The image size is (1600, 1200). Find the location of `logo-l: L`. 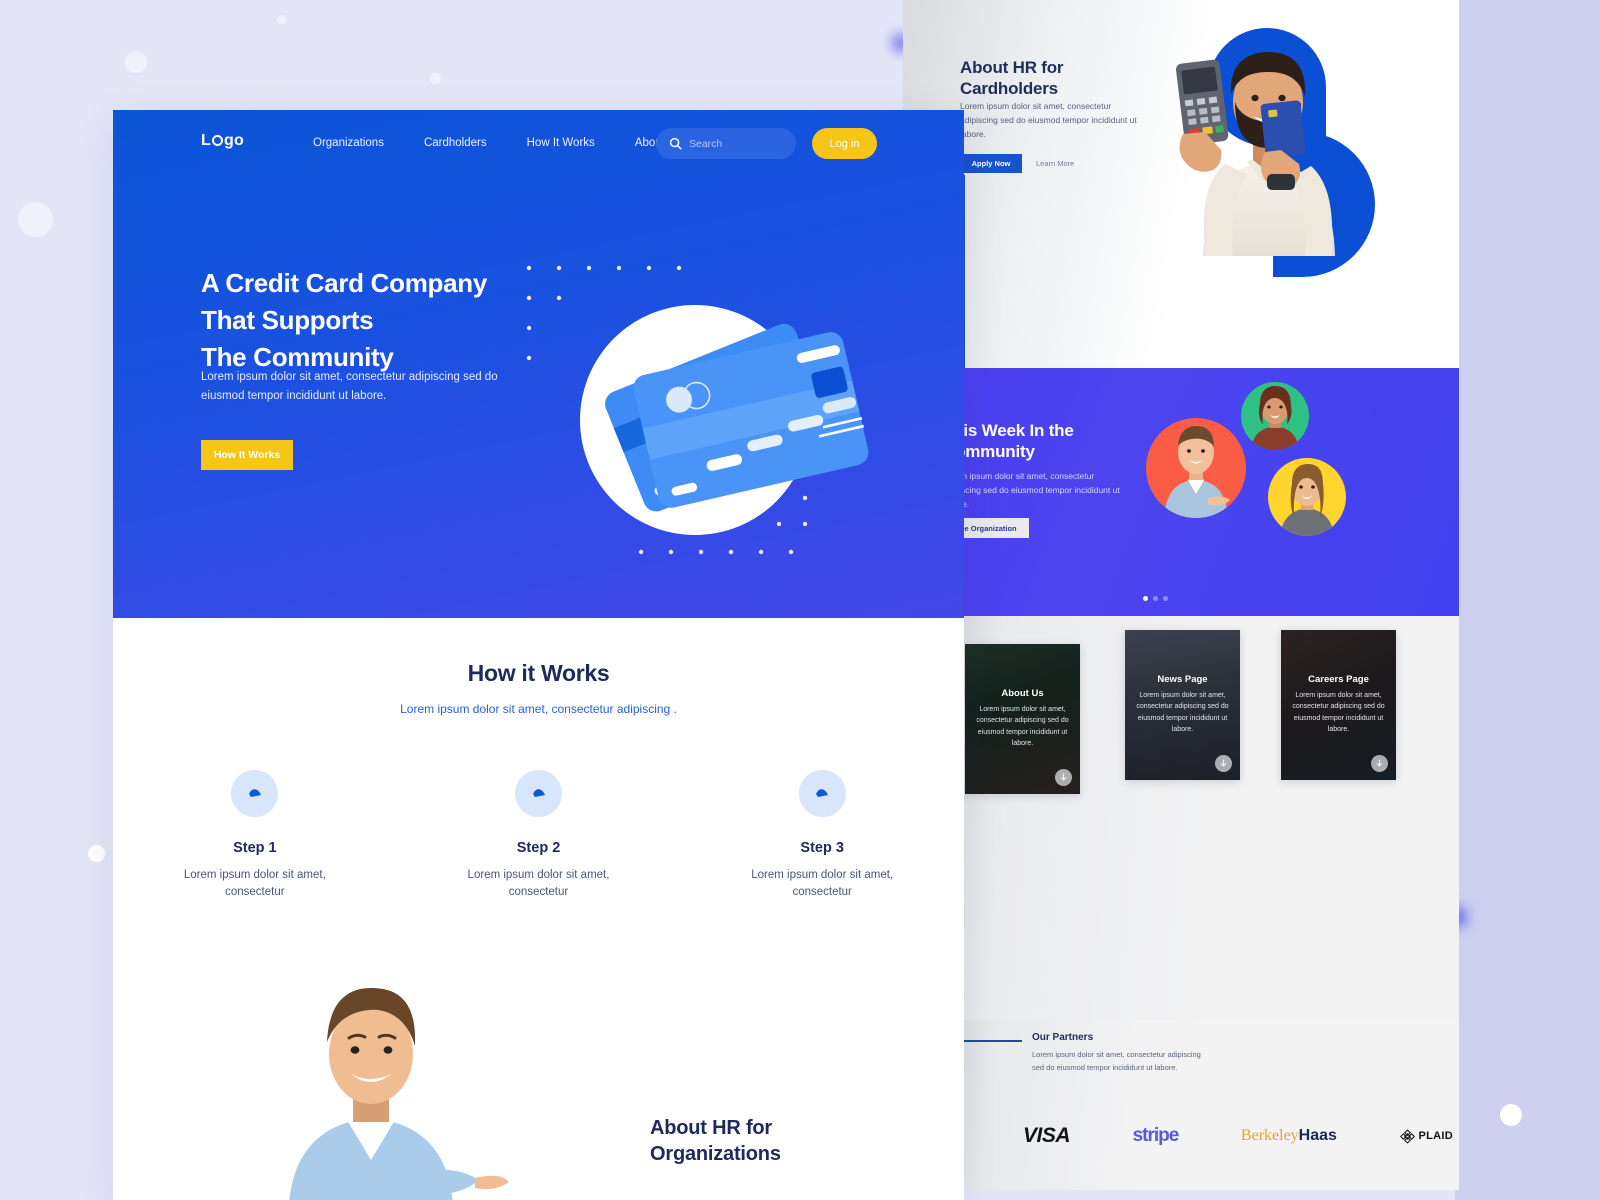

logo-l: L is located at coordinates (206, 140).